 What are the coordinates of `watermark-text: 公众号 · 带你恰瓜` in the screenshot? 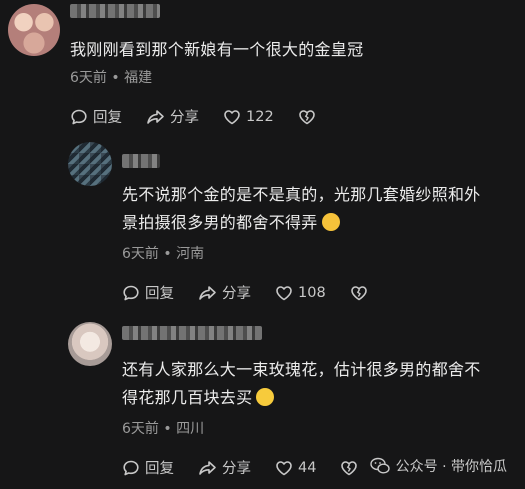 It's located at (451, 467).